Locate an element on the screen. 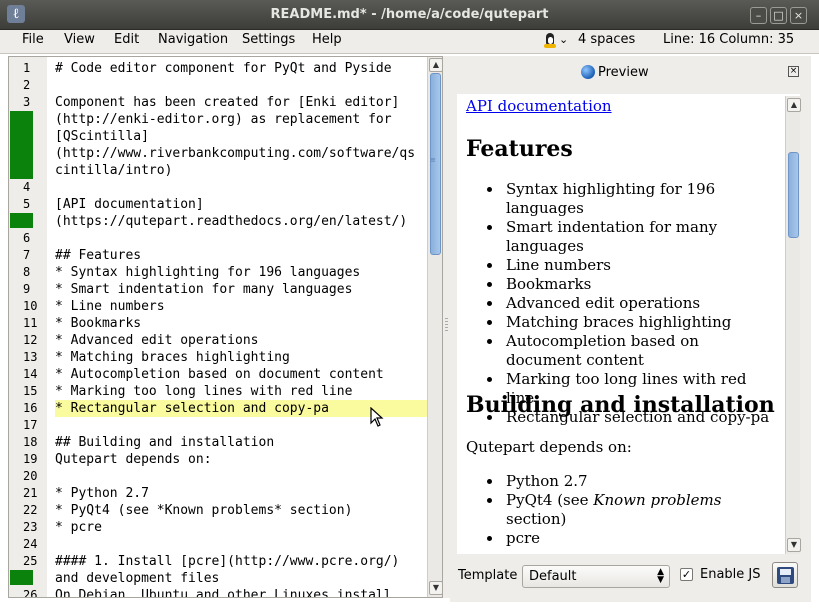 The height and width of the screenshot is (608, 819). template-label: Template is located at coordinates (488, 575).